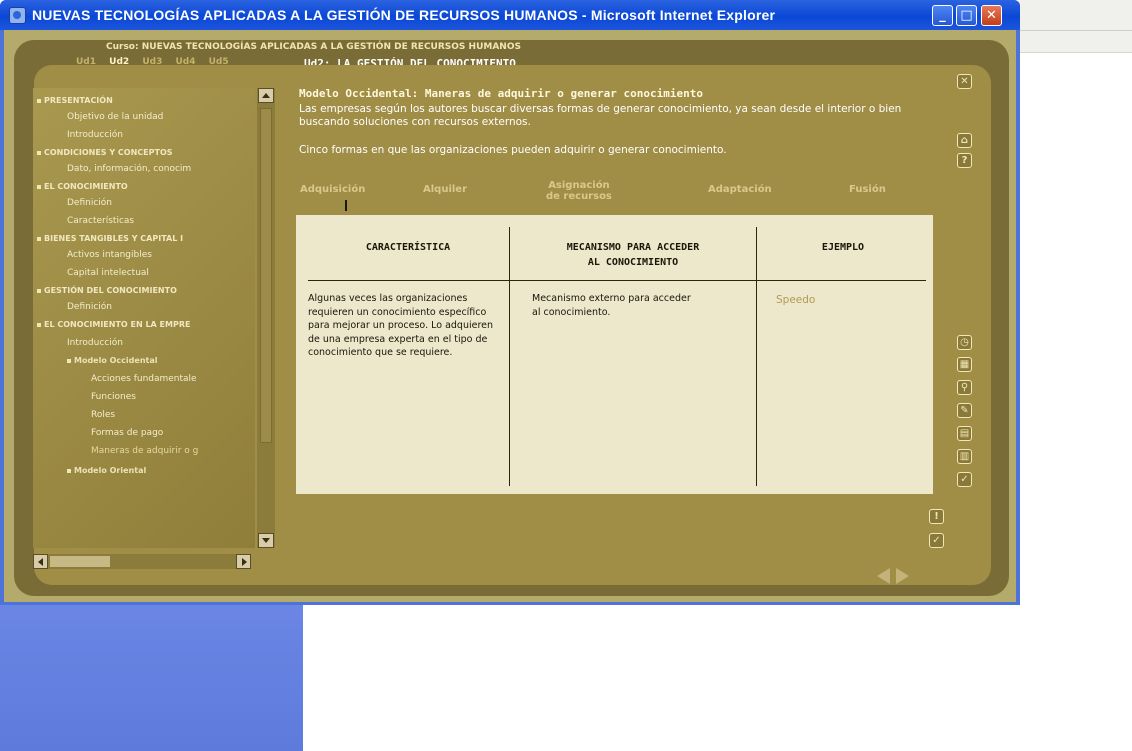 The image size is (1132, 751). I want to click on help-icon: ?, so click(964, 160).